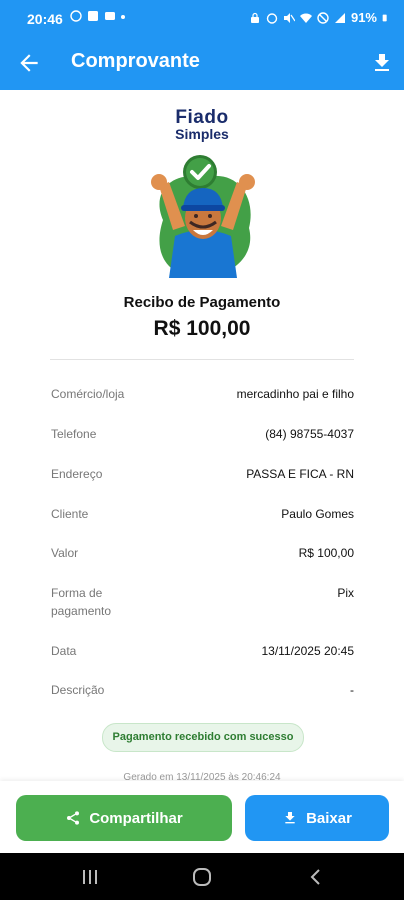 This screenshot has width=404, height=900. I want to click on recent-apps-icon, so click(90, 877).